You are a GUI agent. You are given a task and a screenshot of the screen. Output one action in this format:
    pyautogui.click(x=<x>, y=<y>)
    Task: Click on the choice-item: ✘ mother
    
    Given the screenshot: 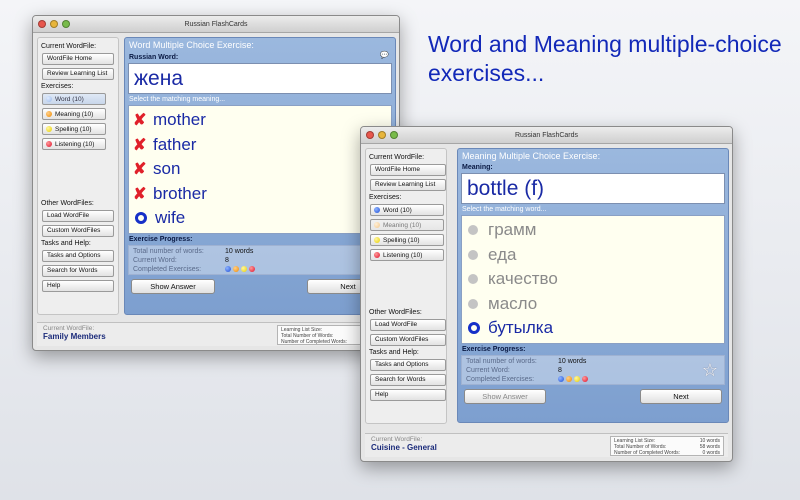 What is the action you would take?
    pyautogui.click(x=260, y=120)
    